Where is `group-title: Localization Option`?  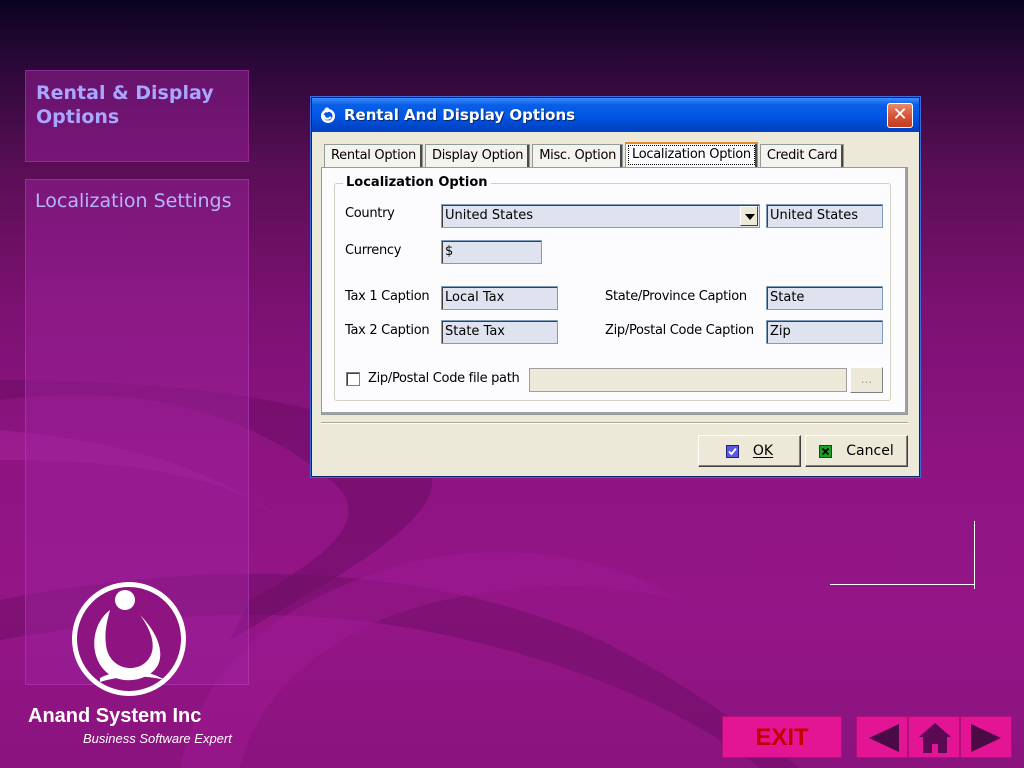 group-title: Localization Option is located at coordinates (417, 182).